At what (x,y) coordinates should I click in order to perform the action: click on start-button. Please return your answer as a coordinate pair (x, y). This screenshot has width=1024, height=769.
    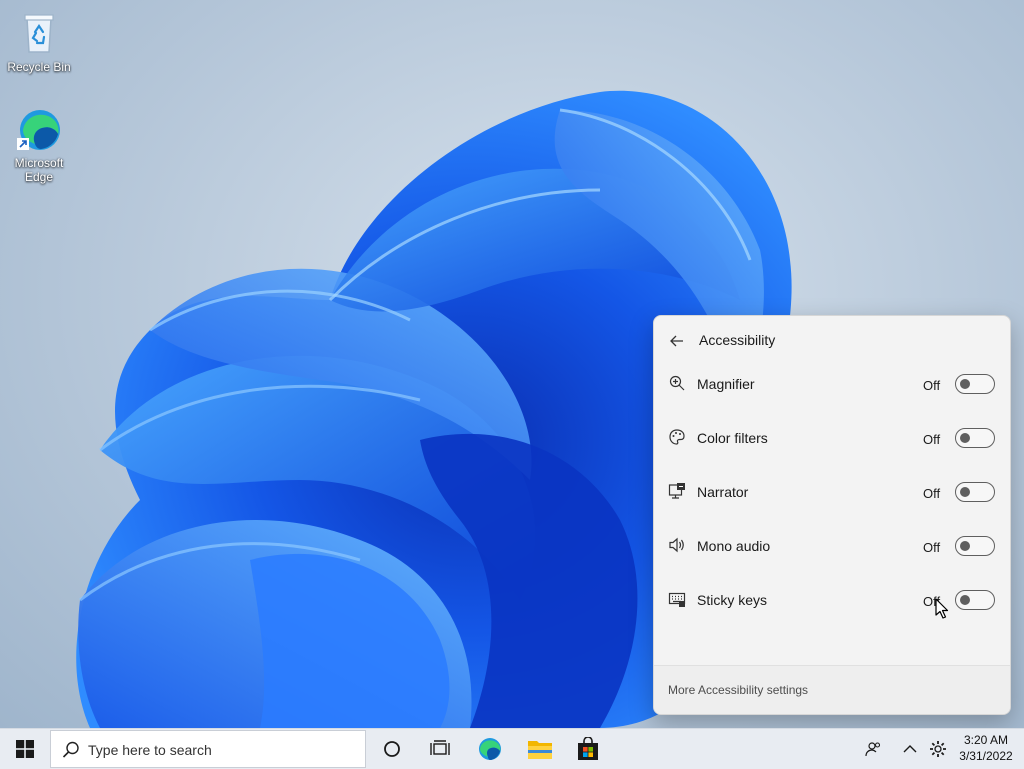
    Looking at the image, I should click on (25, 749).